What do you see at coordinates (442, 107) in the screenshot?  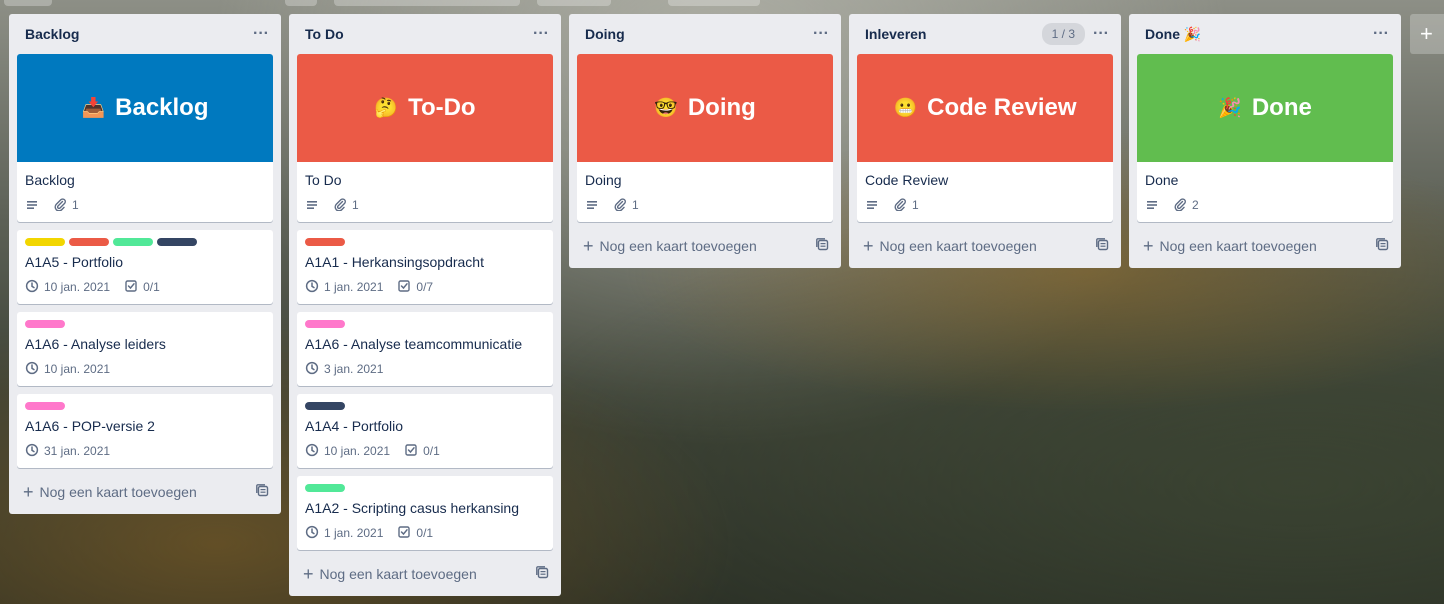 I see `cover-text: To-Do` at bounding box center [442, 107].